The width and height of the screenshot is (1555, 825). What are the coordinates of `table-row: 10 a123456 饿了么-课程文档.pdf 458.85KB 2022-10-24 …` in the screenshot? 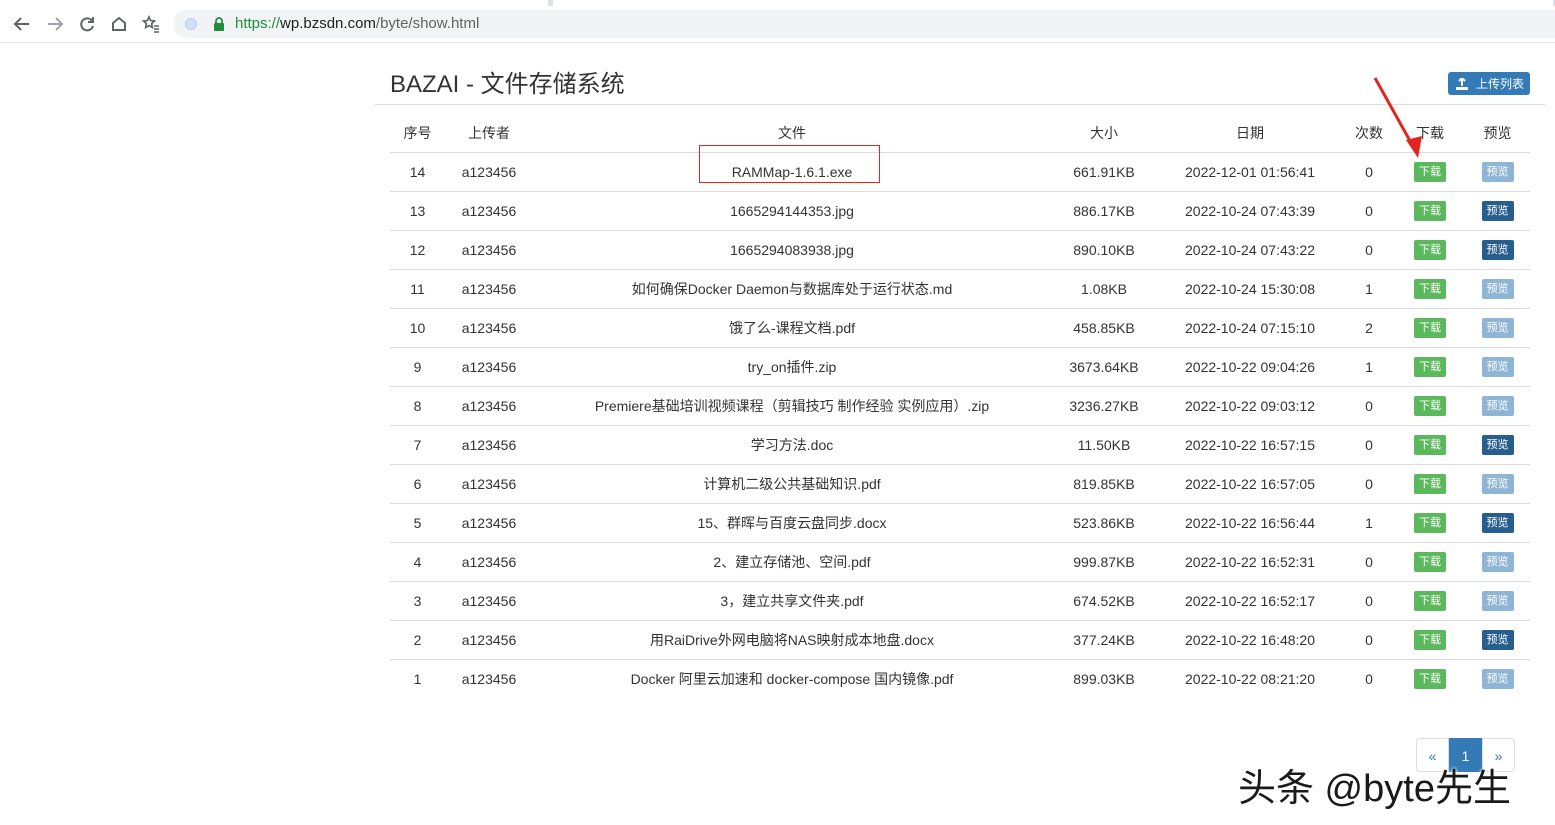 It's located at (960, 328).